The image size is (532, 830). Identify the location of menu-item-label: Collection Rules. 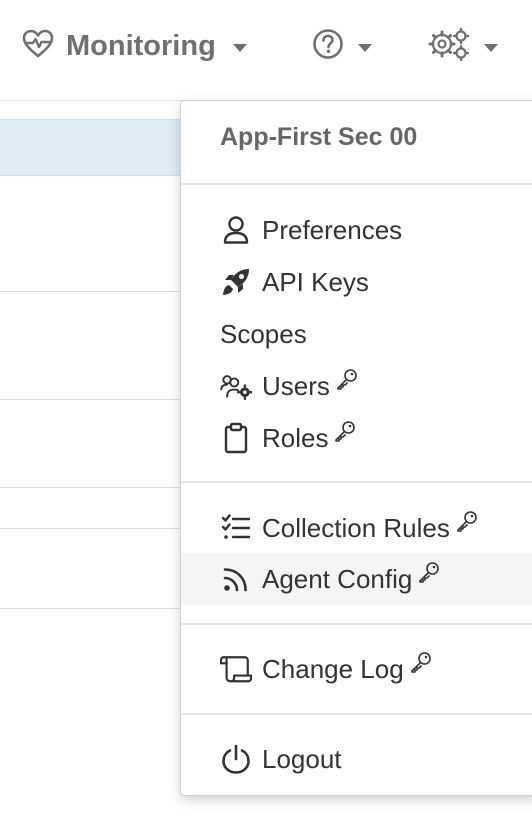
(356, 527).